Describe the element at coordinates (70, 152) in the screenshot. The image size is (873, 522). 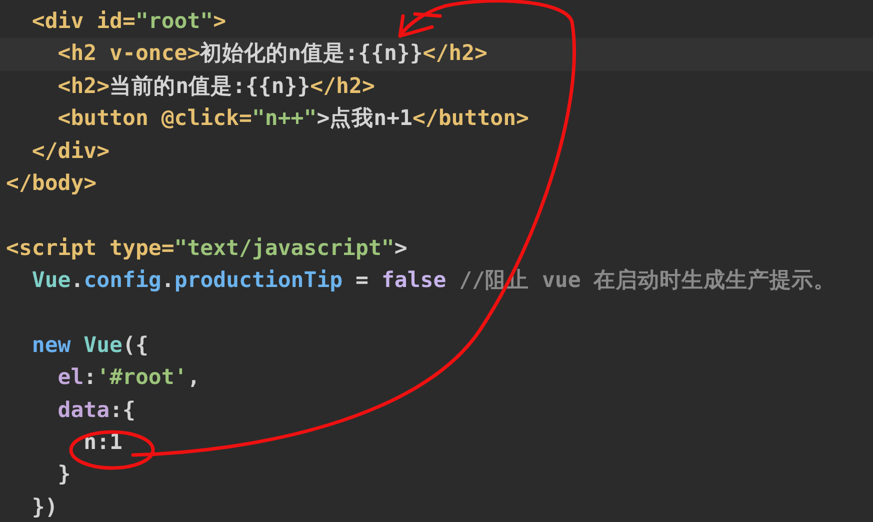
I see `code-line: </div>` at that location.